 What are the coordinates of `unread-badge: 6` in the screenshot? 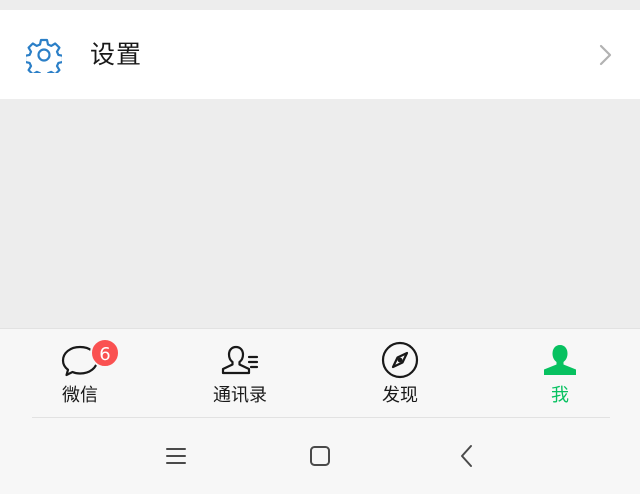 It's located at (105, 353).